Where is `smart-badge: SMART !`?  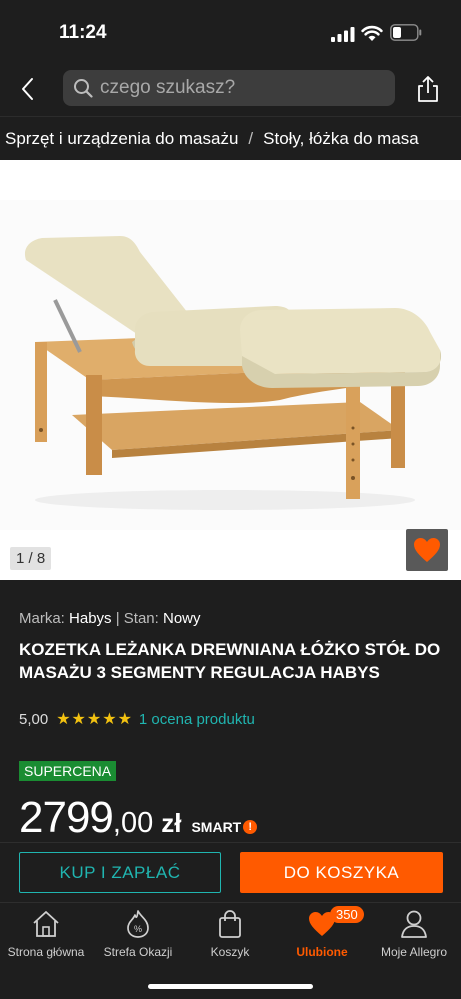
smart-badge: SMART ! is located at coordinates (224, 827).